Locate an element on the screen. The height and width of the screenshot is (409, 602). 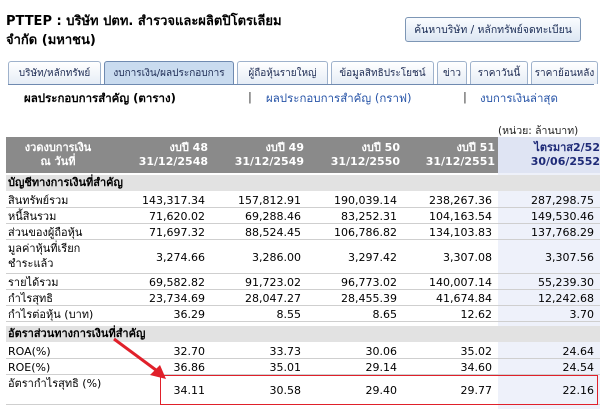
header-col-2: งบปี 49 31/12/2549 is located at coordinates (256, 155).